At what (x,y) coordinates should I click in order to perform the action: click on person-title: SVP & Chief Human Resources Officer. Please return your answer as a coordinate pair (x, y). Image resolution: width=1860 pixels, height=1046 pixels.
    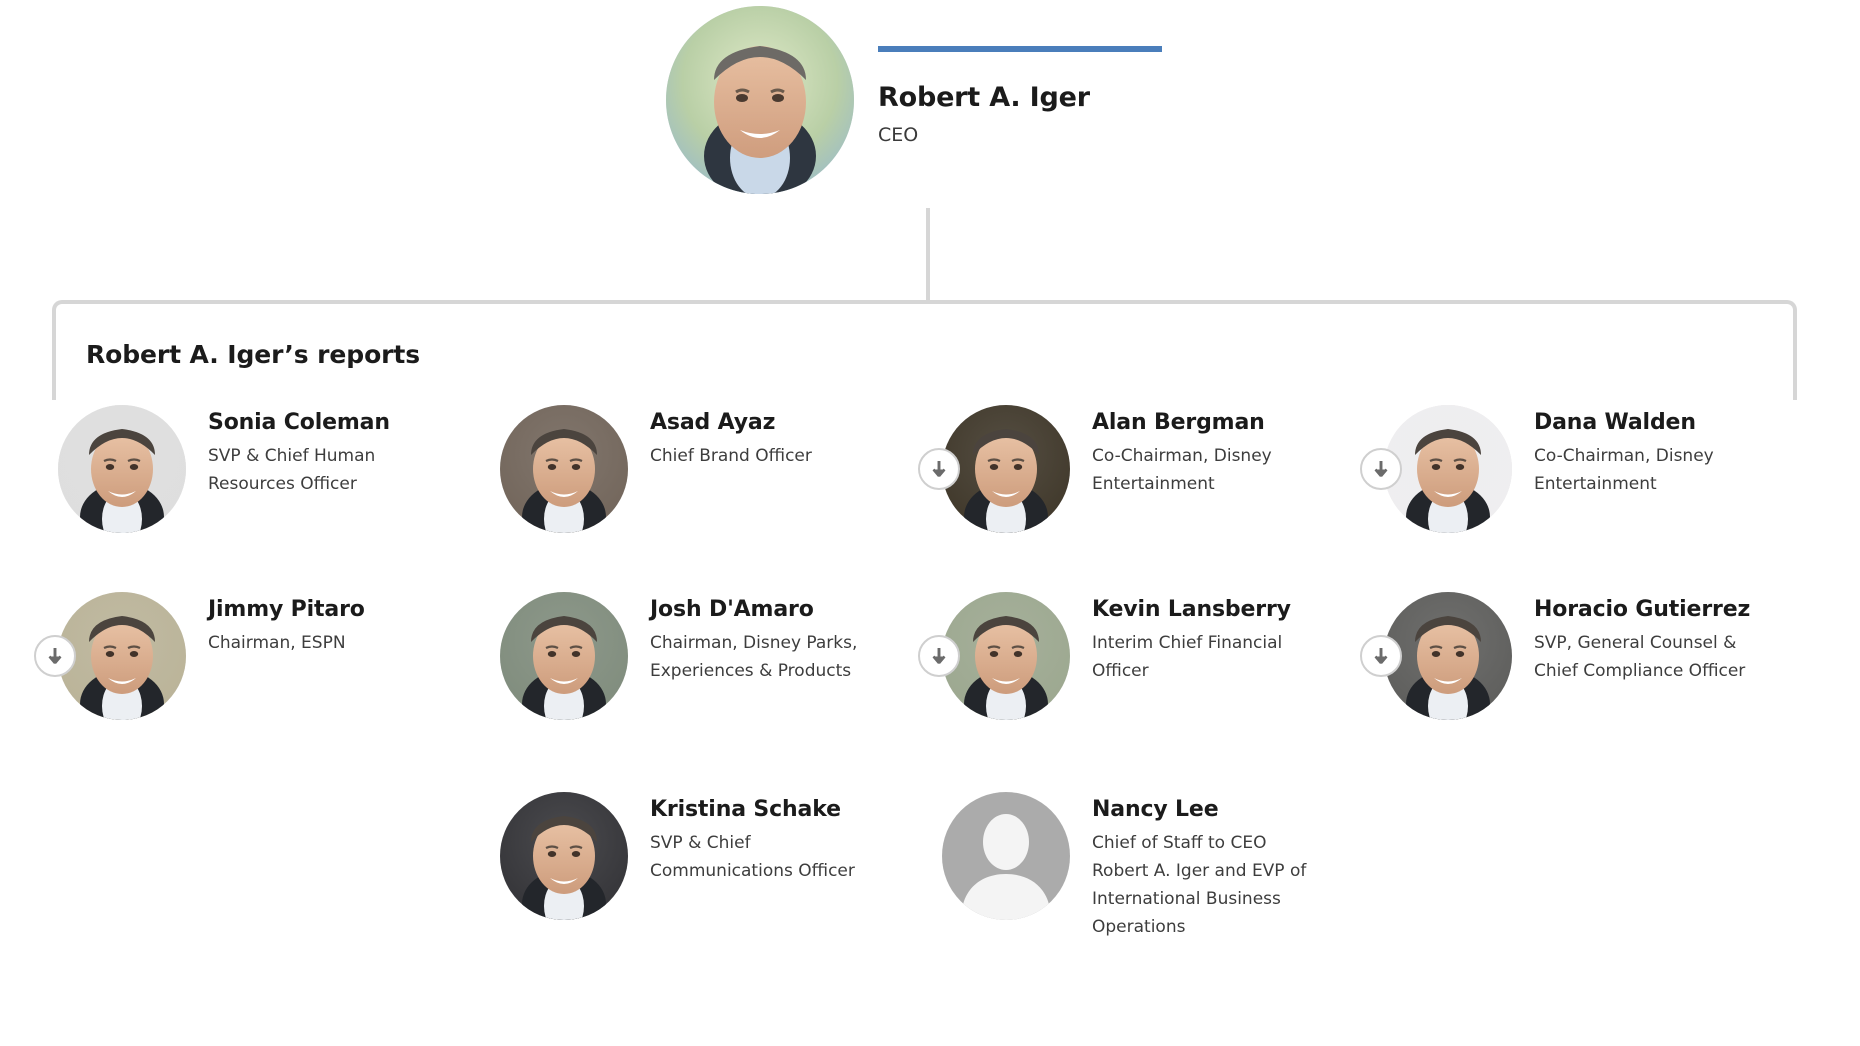
    Looking at the image, I should click on (292, 469).